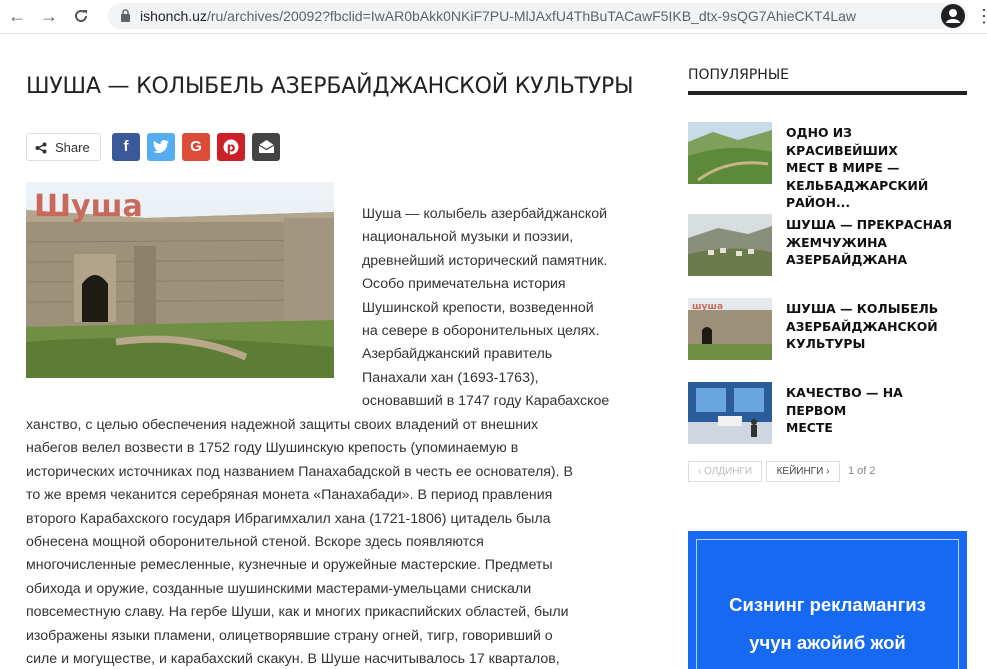  I want to click on share-label: Share, so click(72, 147).